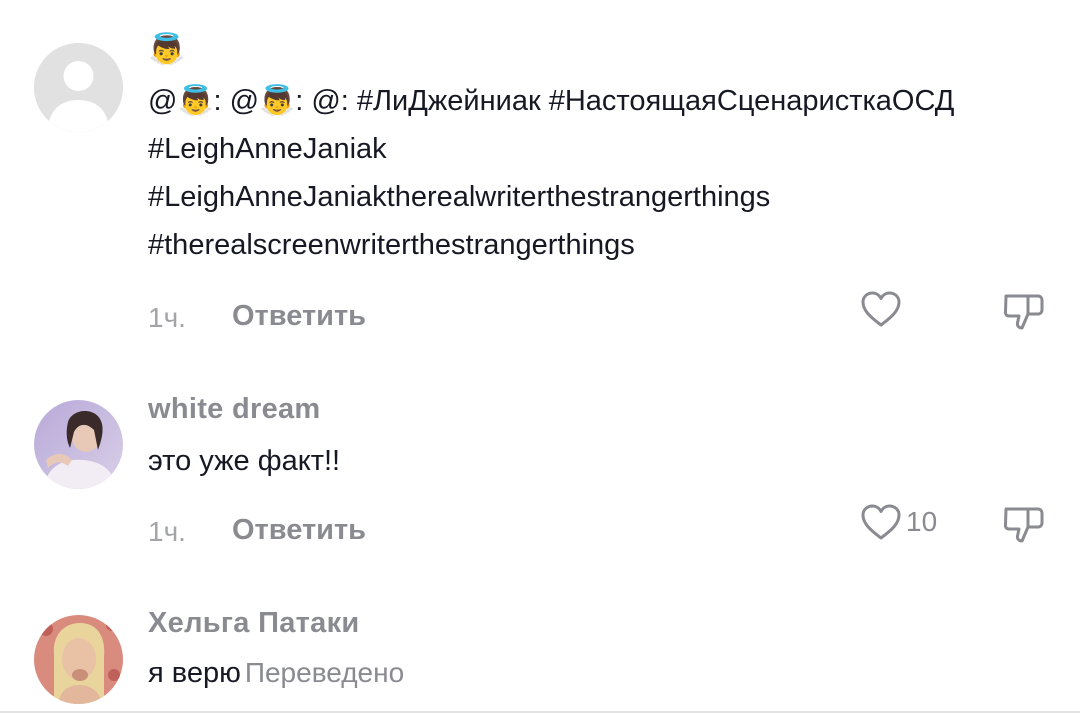  I want to click on comment-text-line: я верю Переведено, so click(598, 673).